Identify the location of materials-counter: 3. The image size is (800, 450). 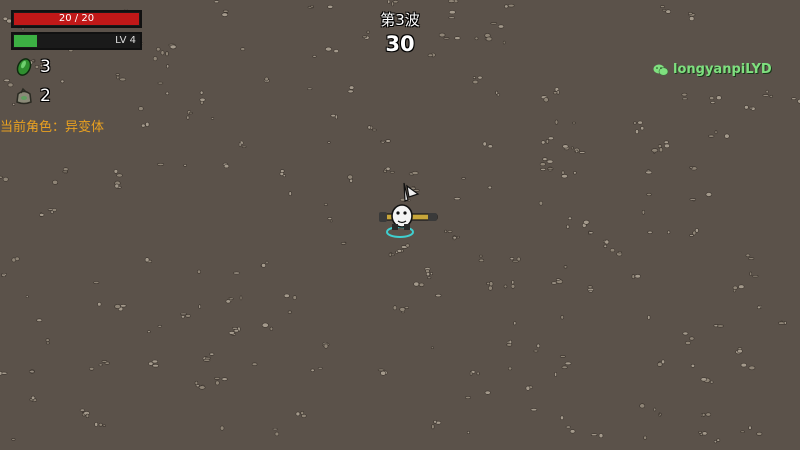
(32, 67).